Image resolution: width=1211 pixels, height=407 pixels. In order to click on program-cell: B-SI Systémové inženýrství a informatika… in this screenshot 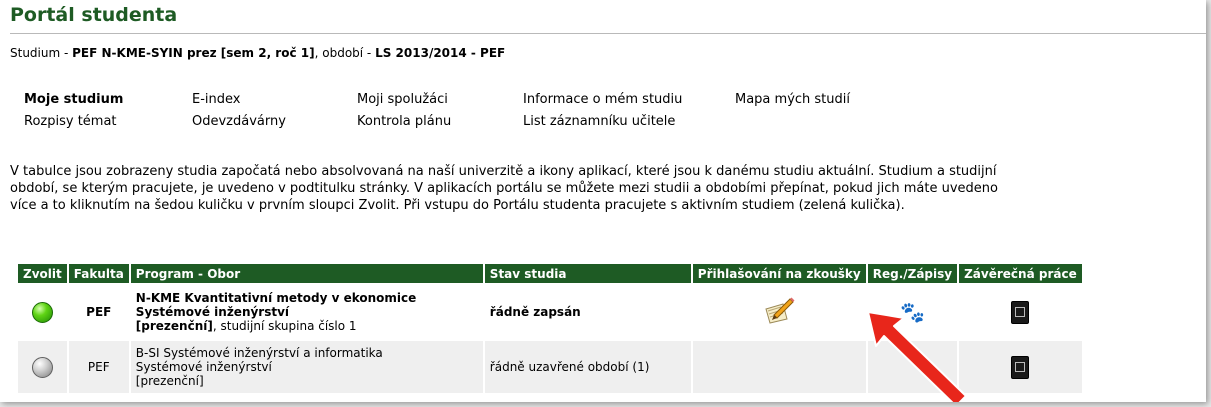, I will do `click(306, 367)`.